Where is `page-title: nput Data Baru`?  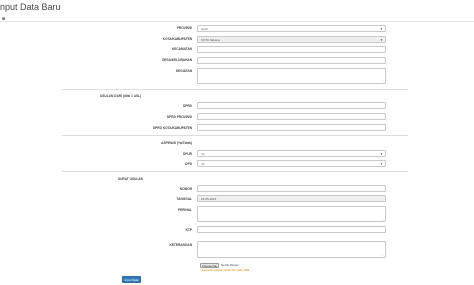 page-title: nput Data Baru is located at coordinates (30, 7).